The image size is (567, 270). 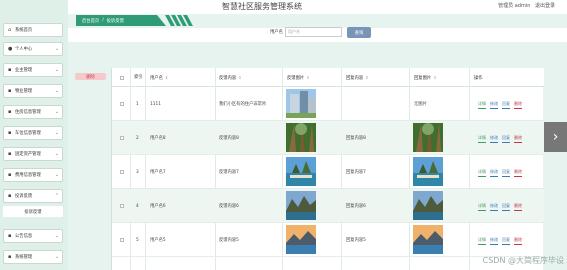 What do you see at coordinates (276, 32) in the screenshot?
I see `search-label: 用户名` at bounding box center [276, 32].